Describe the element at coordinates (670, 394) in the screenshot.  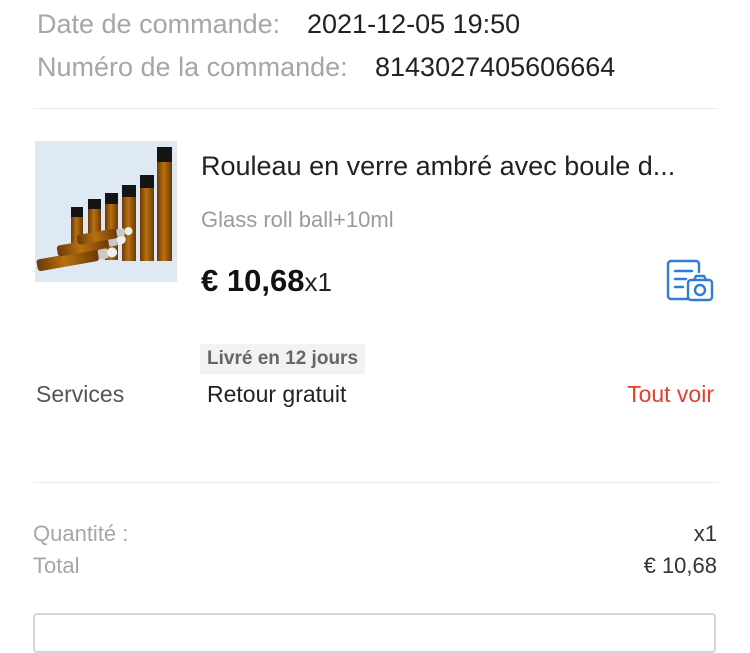
I see `see-all-link: Tout voir` at that location.